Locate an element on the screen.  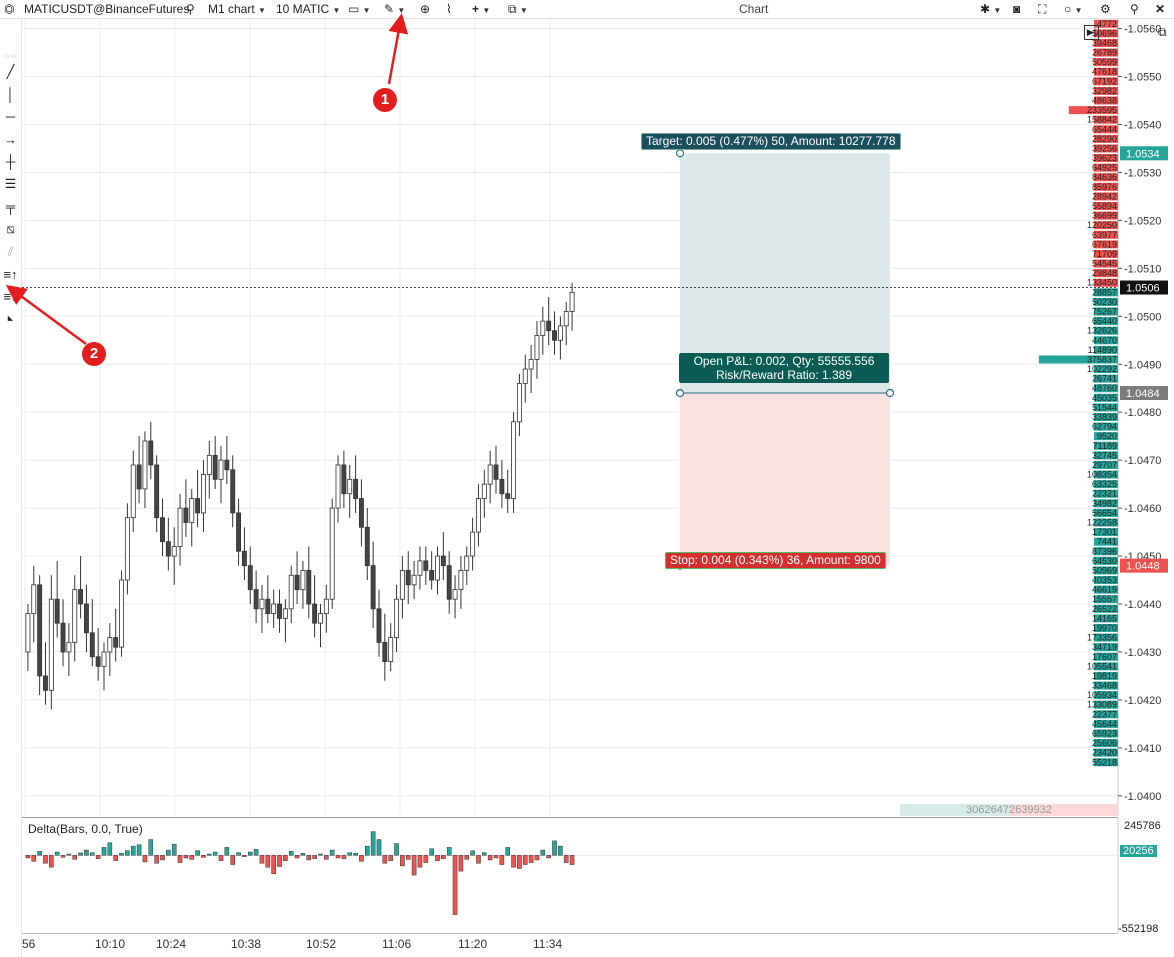
chart-type-icon: ▭ ▼ is located at coordinates (359, 10).